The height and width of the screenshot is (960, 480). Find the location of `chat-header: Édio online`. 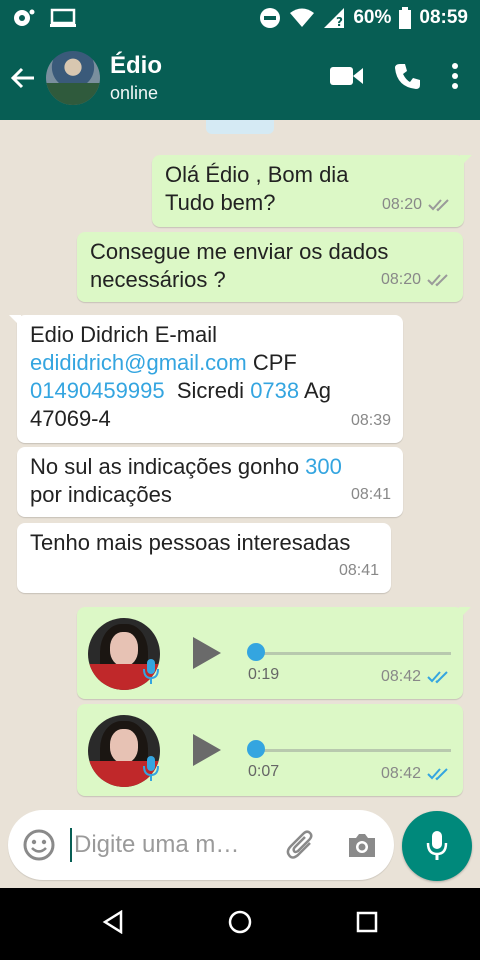

chat-header: Édio online is located at coordinates (240, 78).